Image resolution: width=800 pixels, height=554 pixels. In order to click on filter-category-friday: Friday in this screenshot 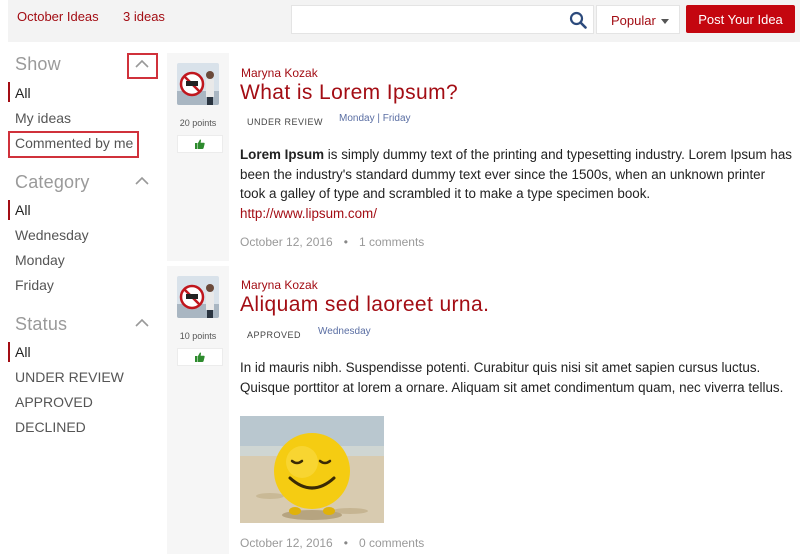, I will do `click(34, 285)`.